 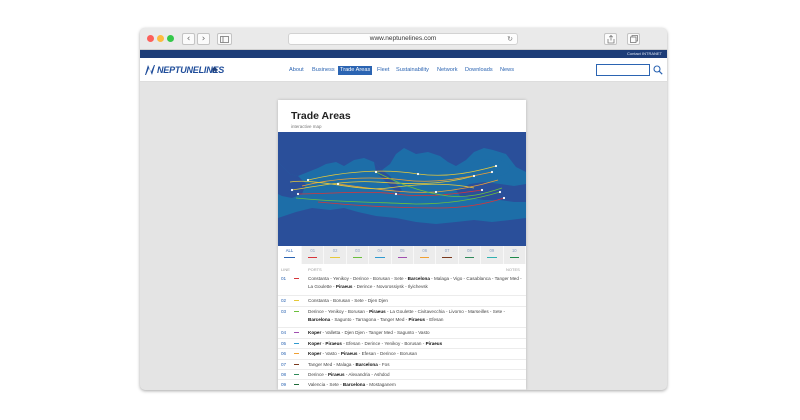 I want to click on search-icon, so click(x=658, y=70).